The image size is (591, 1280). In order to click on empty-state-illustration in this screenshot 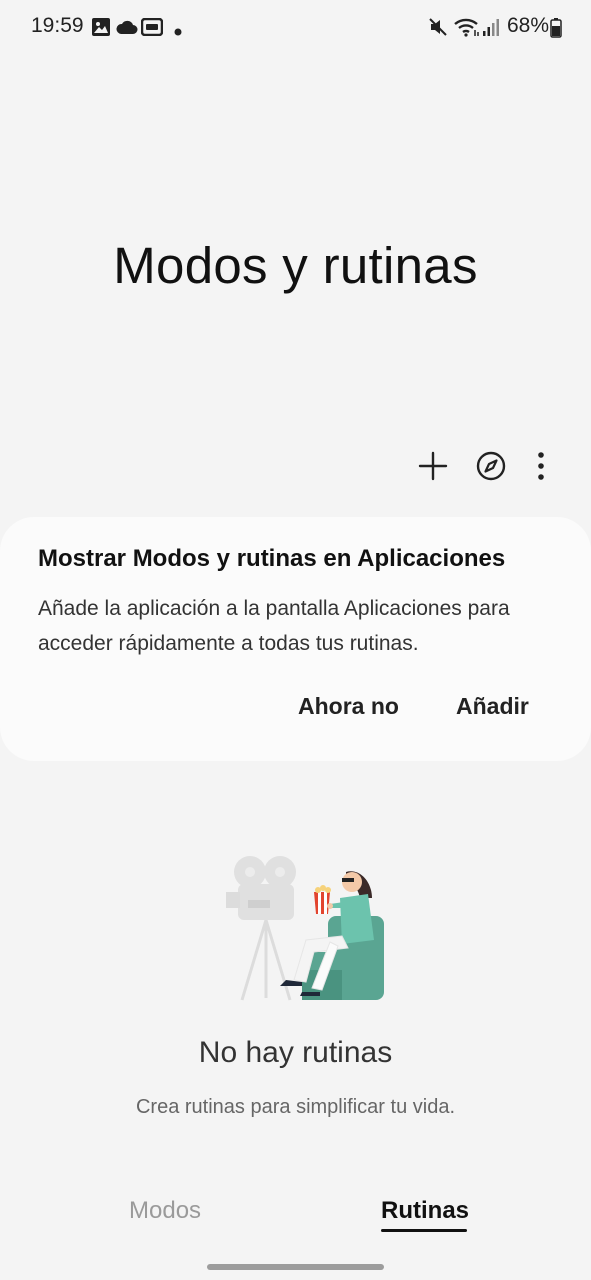, I will do `click(300, 930)`.